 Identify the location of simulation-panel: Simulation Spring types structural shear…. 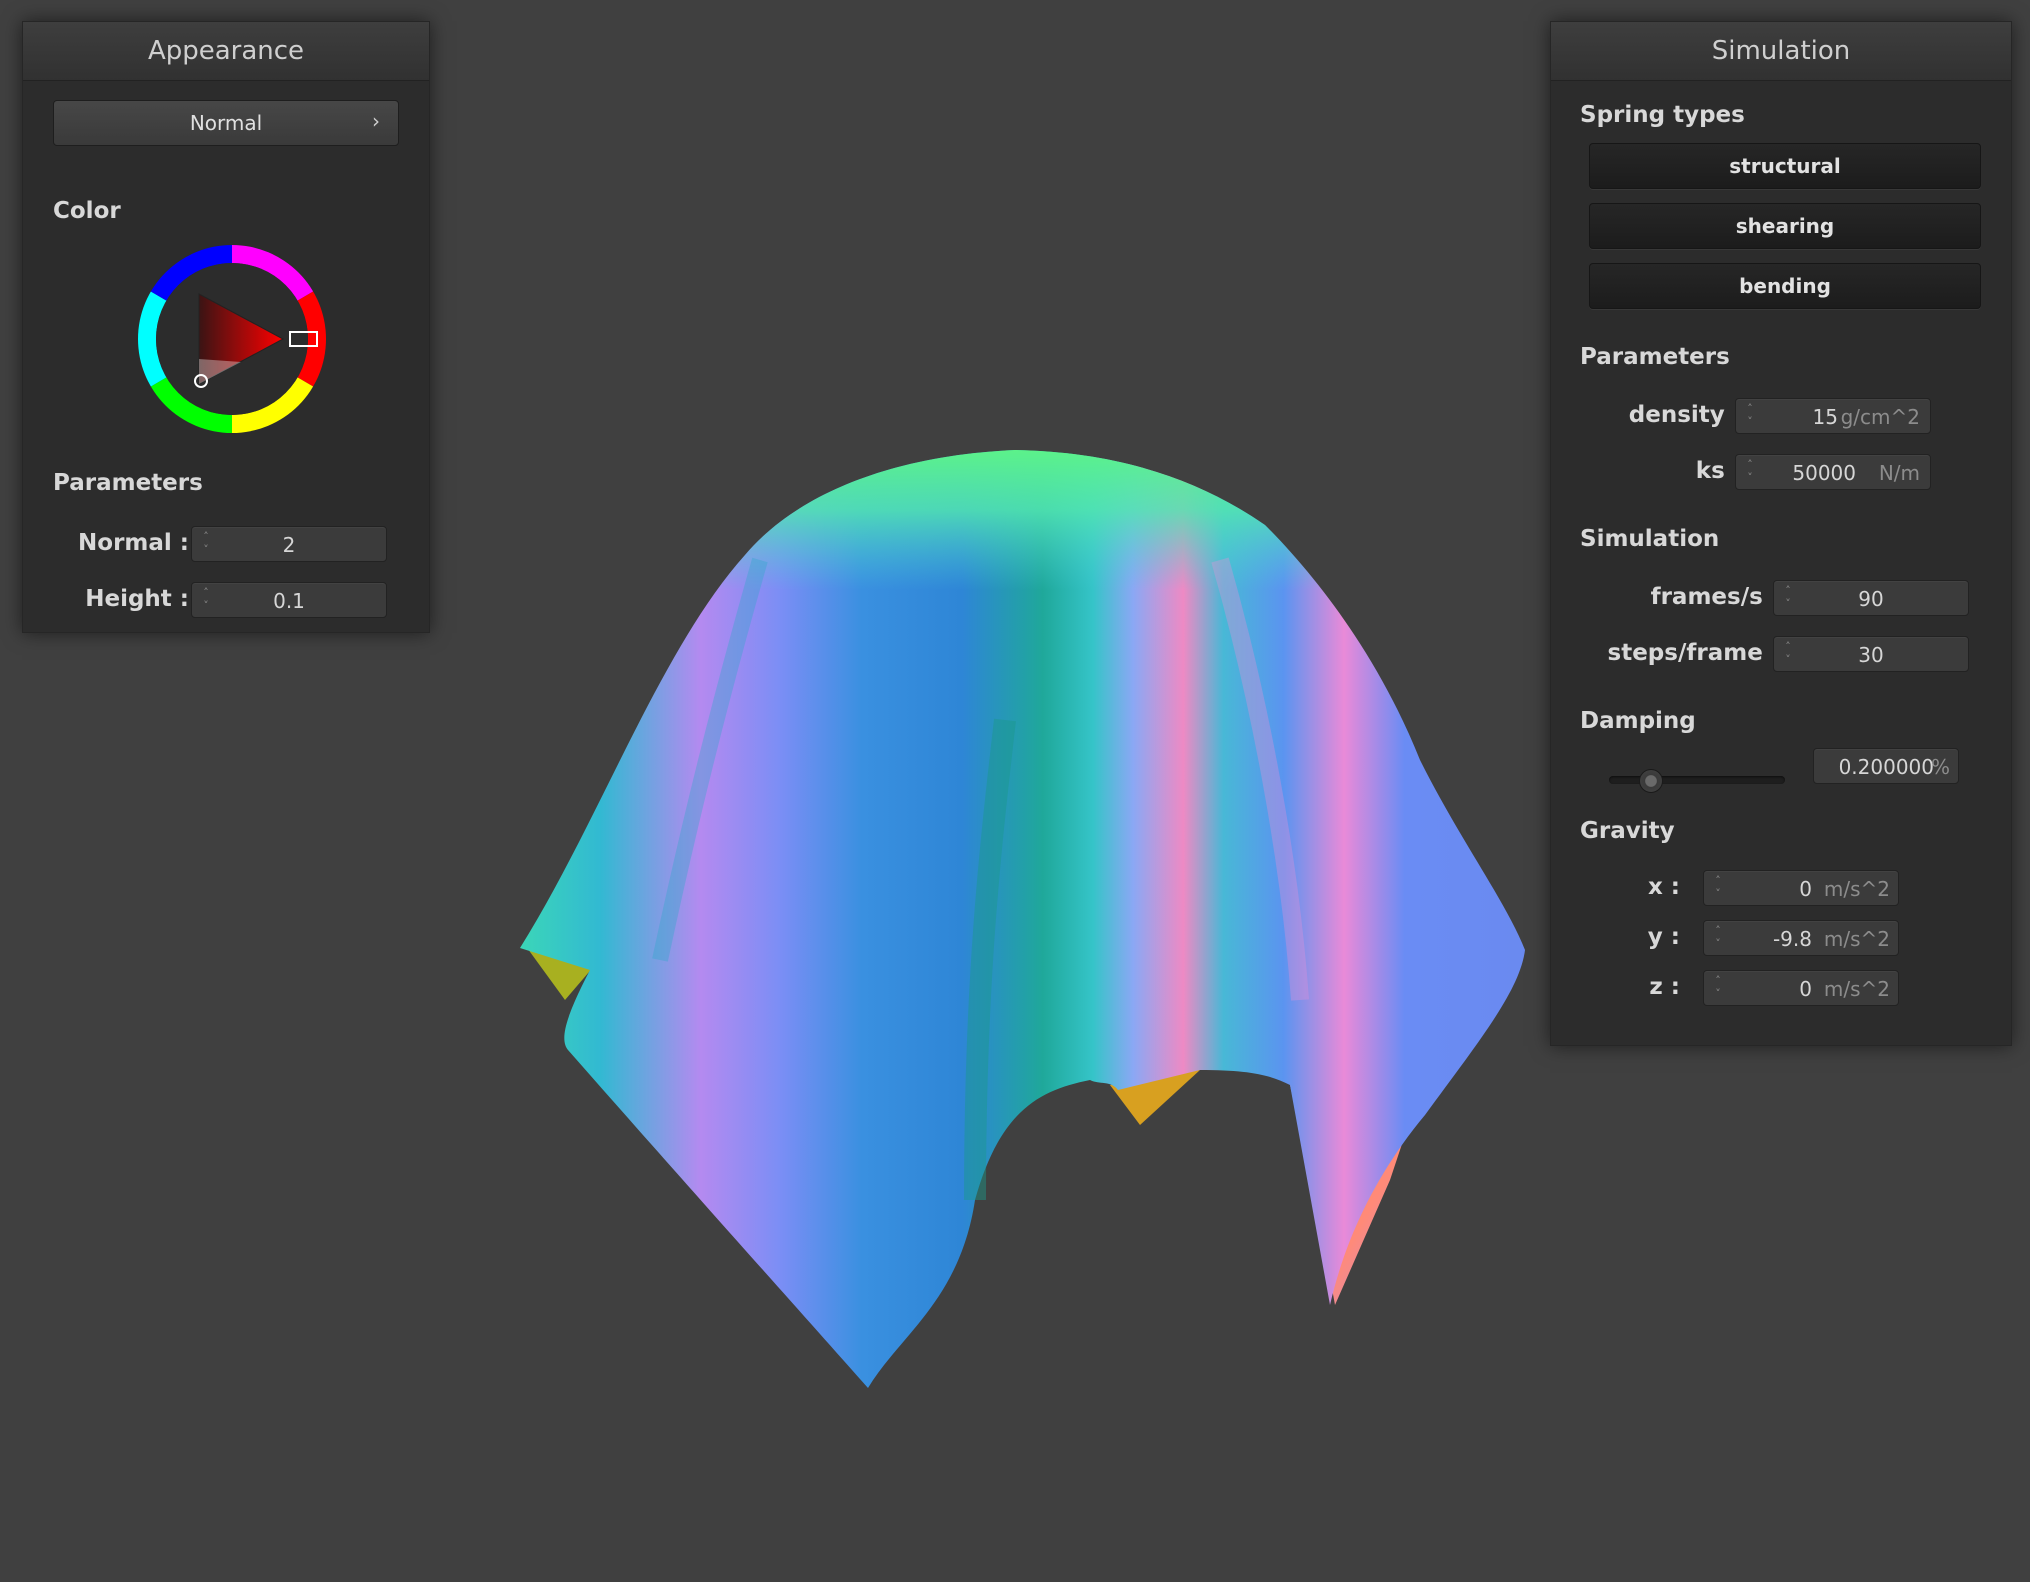
(1781, 533).